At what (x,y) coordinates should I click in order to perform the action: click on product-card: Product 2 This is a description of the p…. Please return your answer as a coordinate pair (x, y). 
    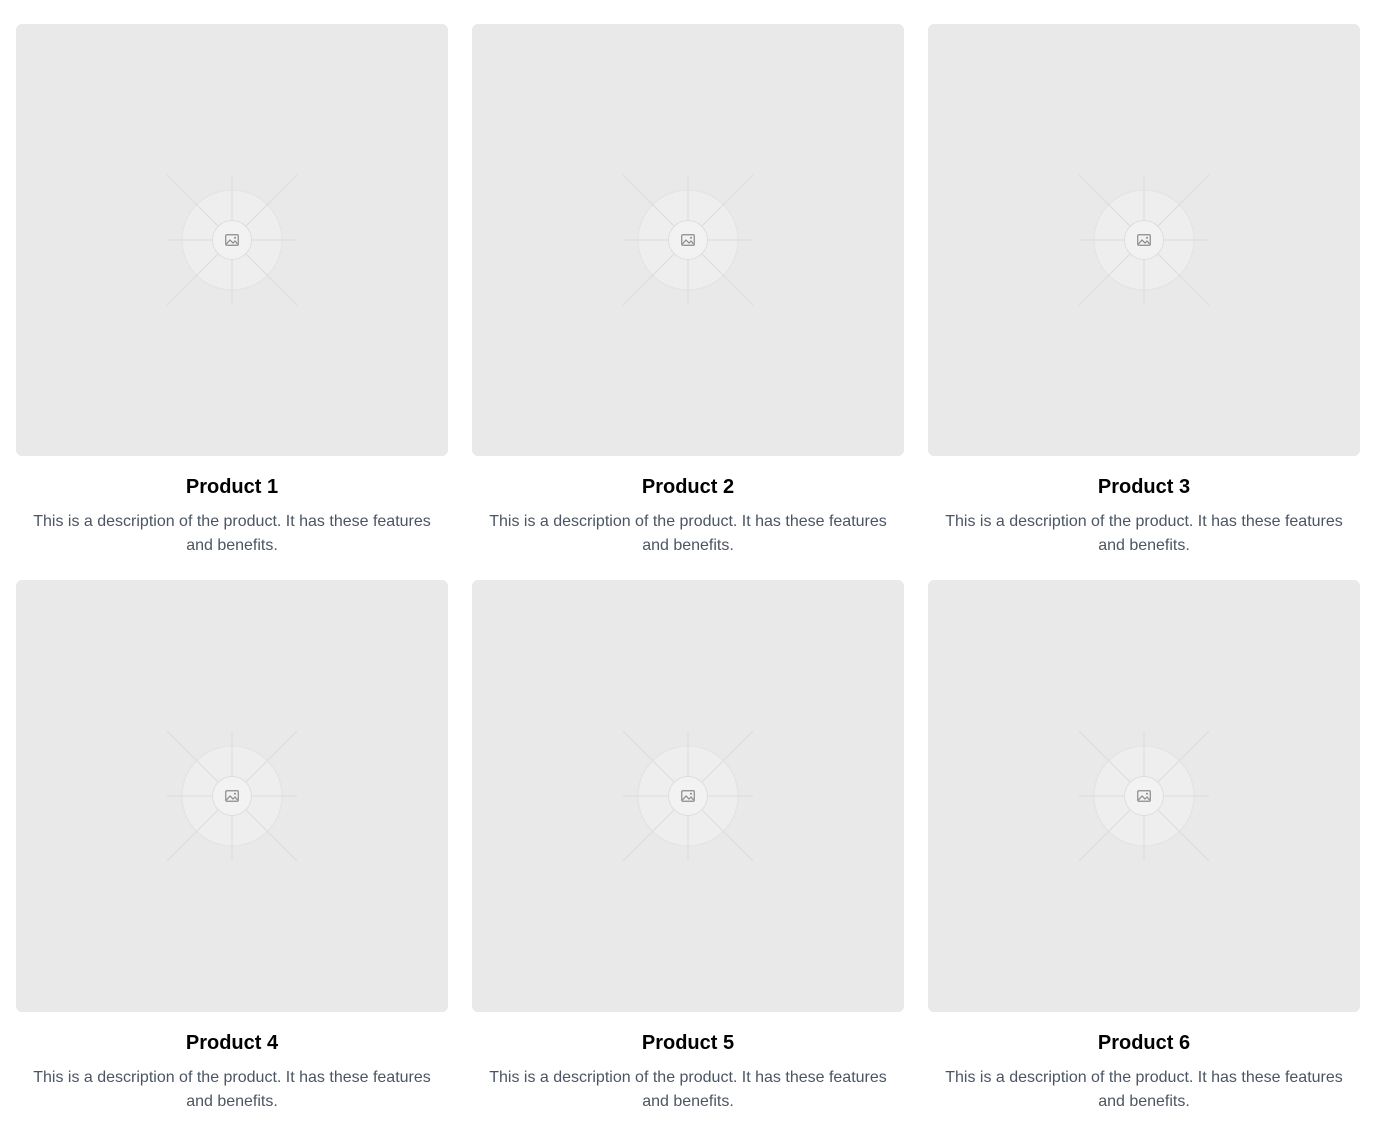
    Looking at the image, I should click on (688, 290).